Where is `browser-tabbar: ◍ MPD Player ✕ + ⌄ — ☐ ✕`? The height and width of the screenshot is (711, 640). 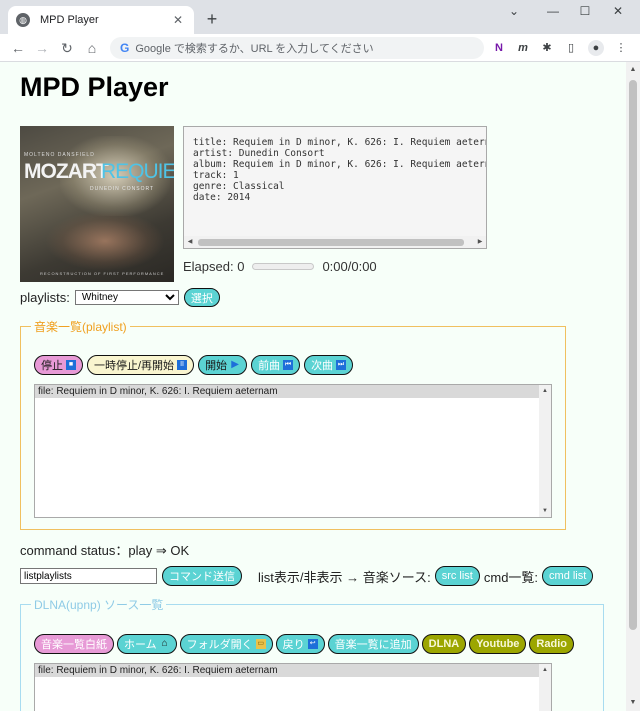
browser-tabbar: ◍ MPD Player ✕ + ⌄ — ☐ ✕ is located at coordinates (320, 17).